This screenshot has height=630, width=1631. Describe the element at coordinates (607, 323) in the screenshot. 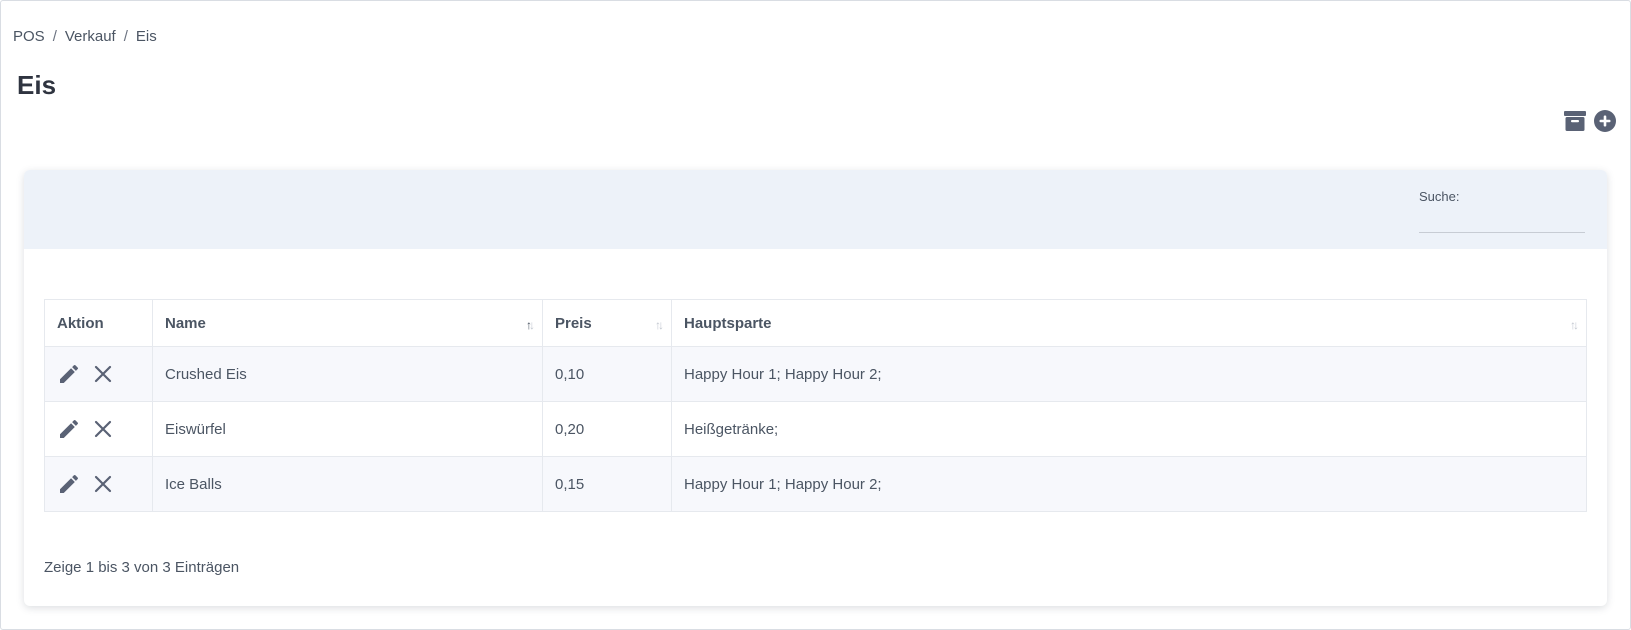

I see `column-header-preis: Preis ↑↓` at that location.